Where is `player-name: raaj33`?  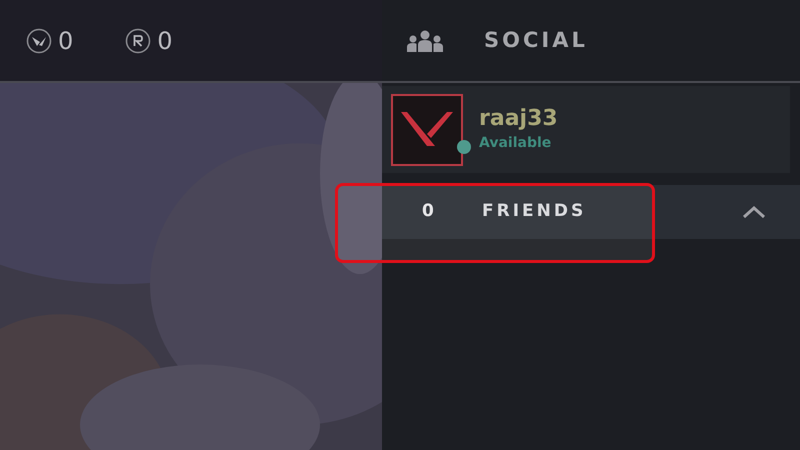
player-name: raaj33 is located at coordinates (518, 119).